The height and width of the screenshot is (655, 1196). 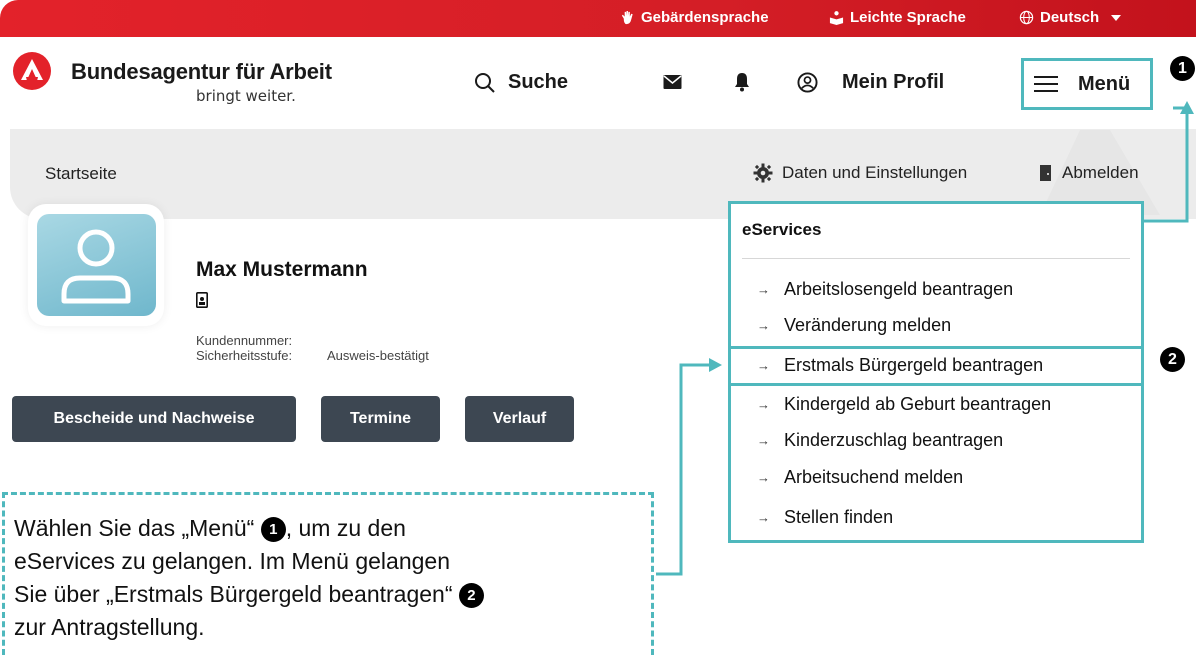 I want to click on step-marker-2: 2, so click(x=1172, y=359).